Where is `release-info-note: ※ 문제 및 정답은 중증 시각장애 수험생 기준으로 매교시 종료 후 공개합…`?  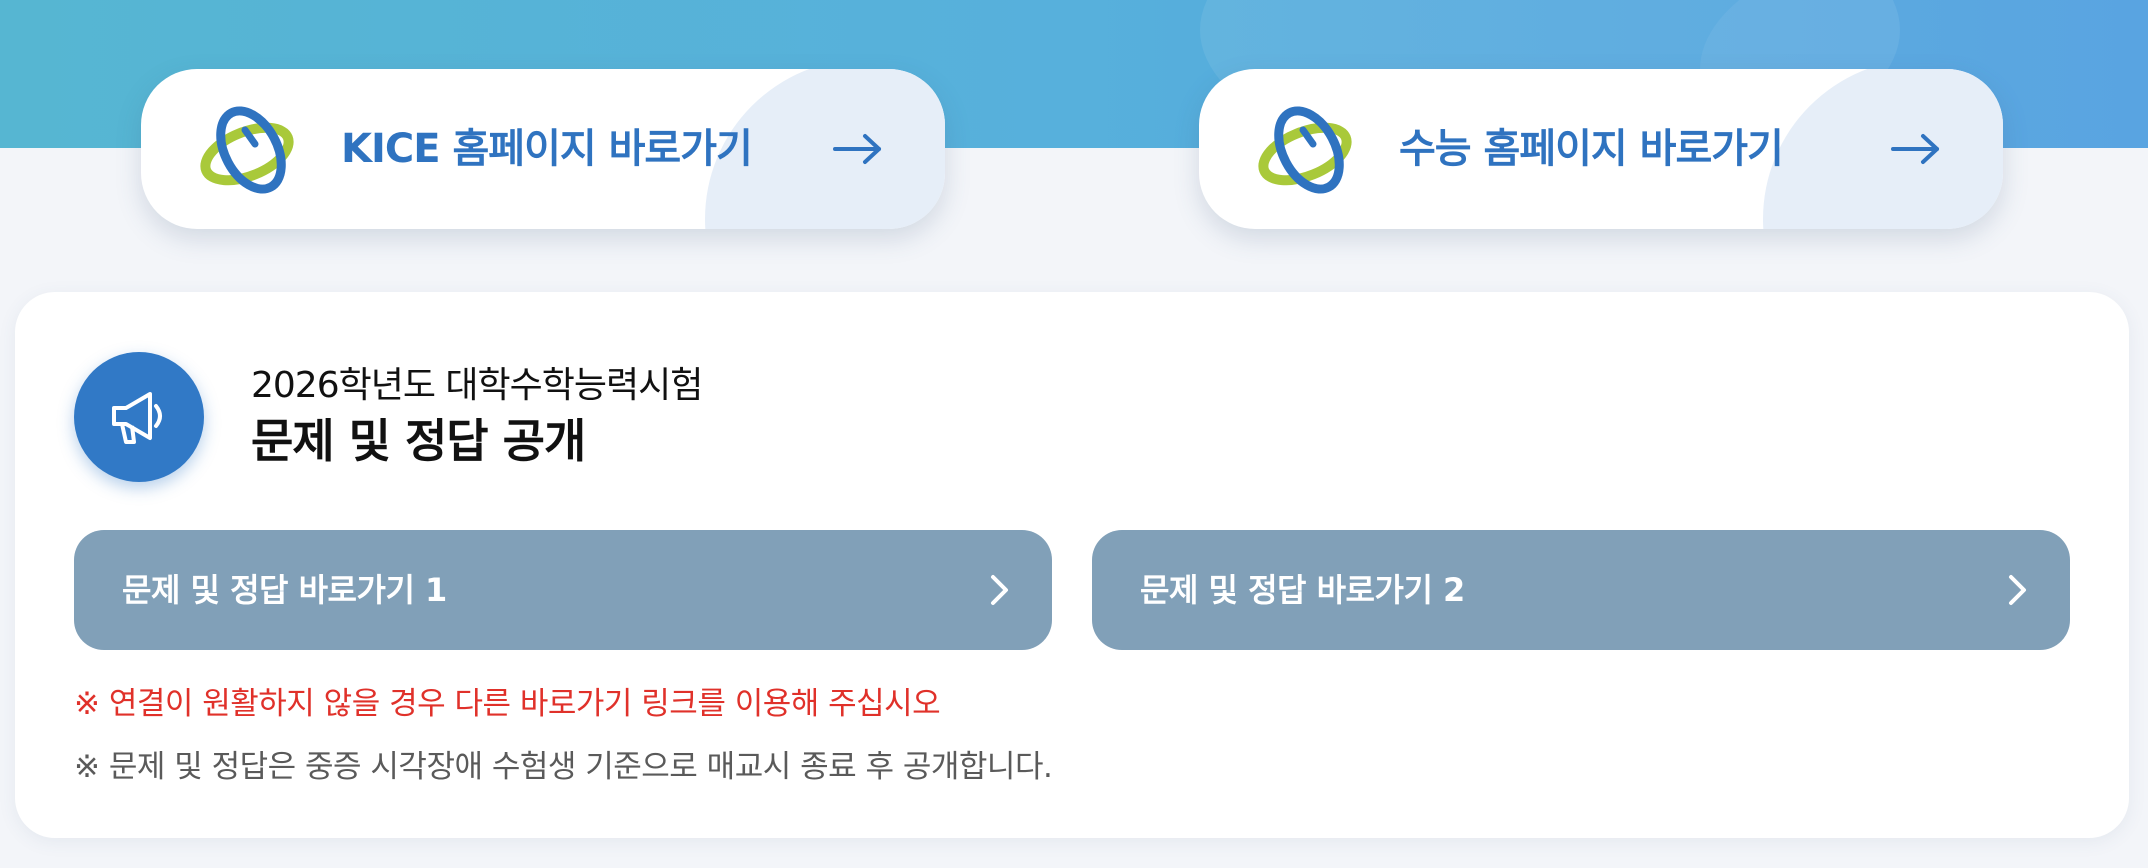
release-info-note: ※ 문제 및 정답은 중증 시각장애 수험생 기준으로 매교시 종료 후 공개합… is located at coordinates (563, 767).